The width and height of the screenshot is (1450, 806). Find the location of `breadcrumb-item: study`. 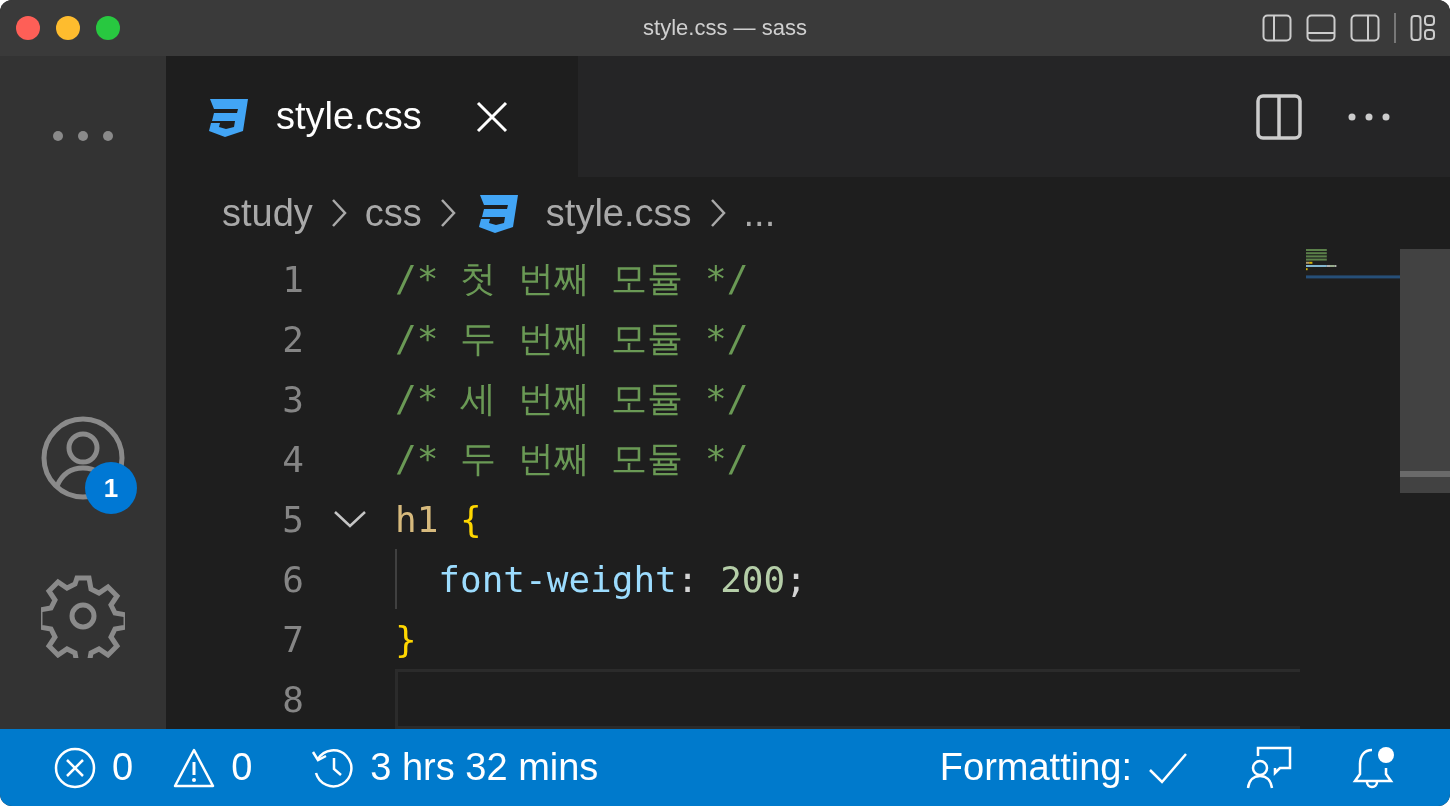

breadcrumb-item: study is located at coordinates (267, 213).